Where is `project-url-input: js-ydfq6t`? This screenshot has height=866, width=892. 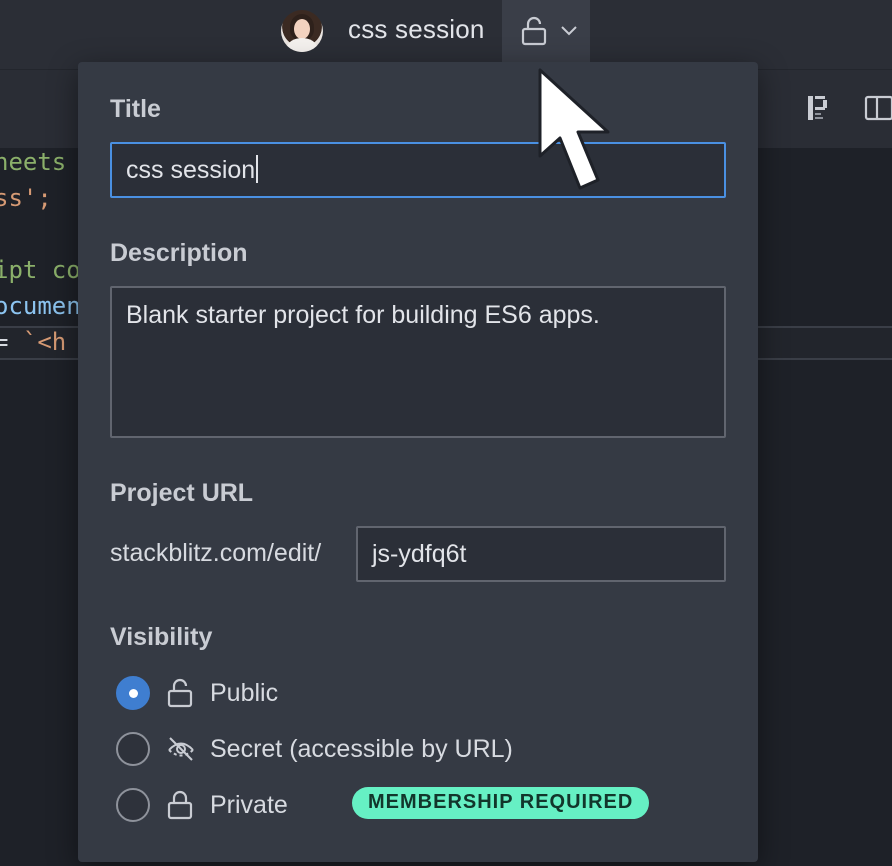 project-url-input: js-ydfq6t is located at coordinates (541, 554).